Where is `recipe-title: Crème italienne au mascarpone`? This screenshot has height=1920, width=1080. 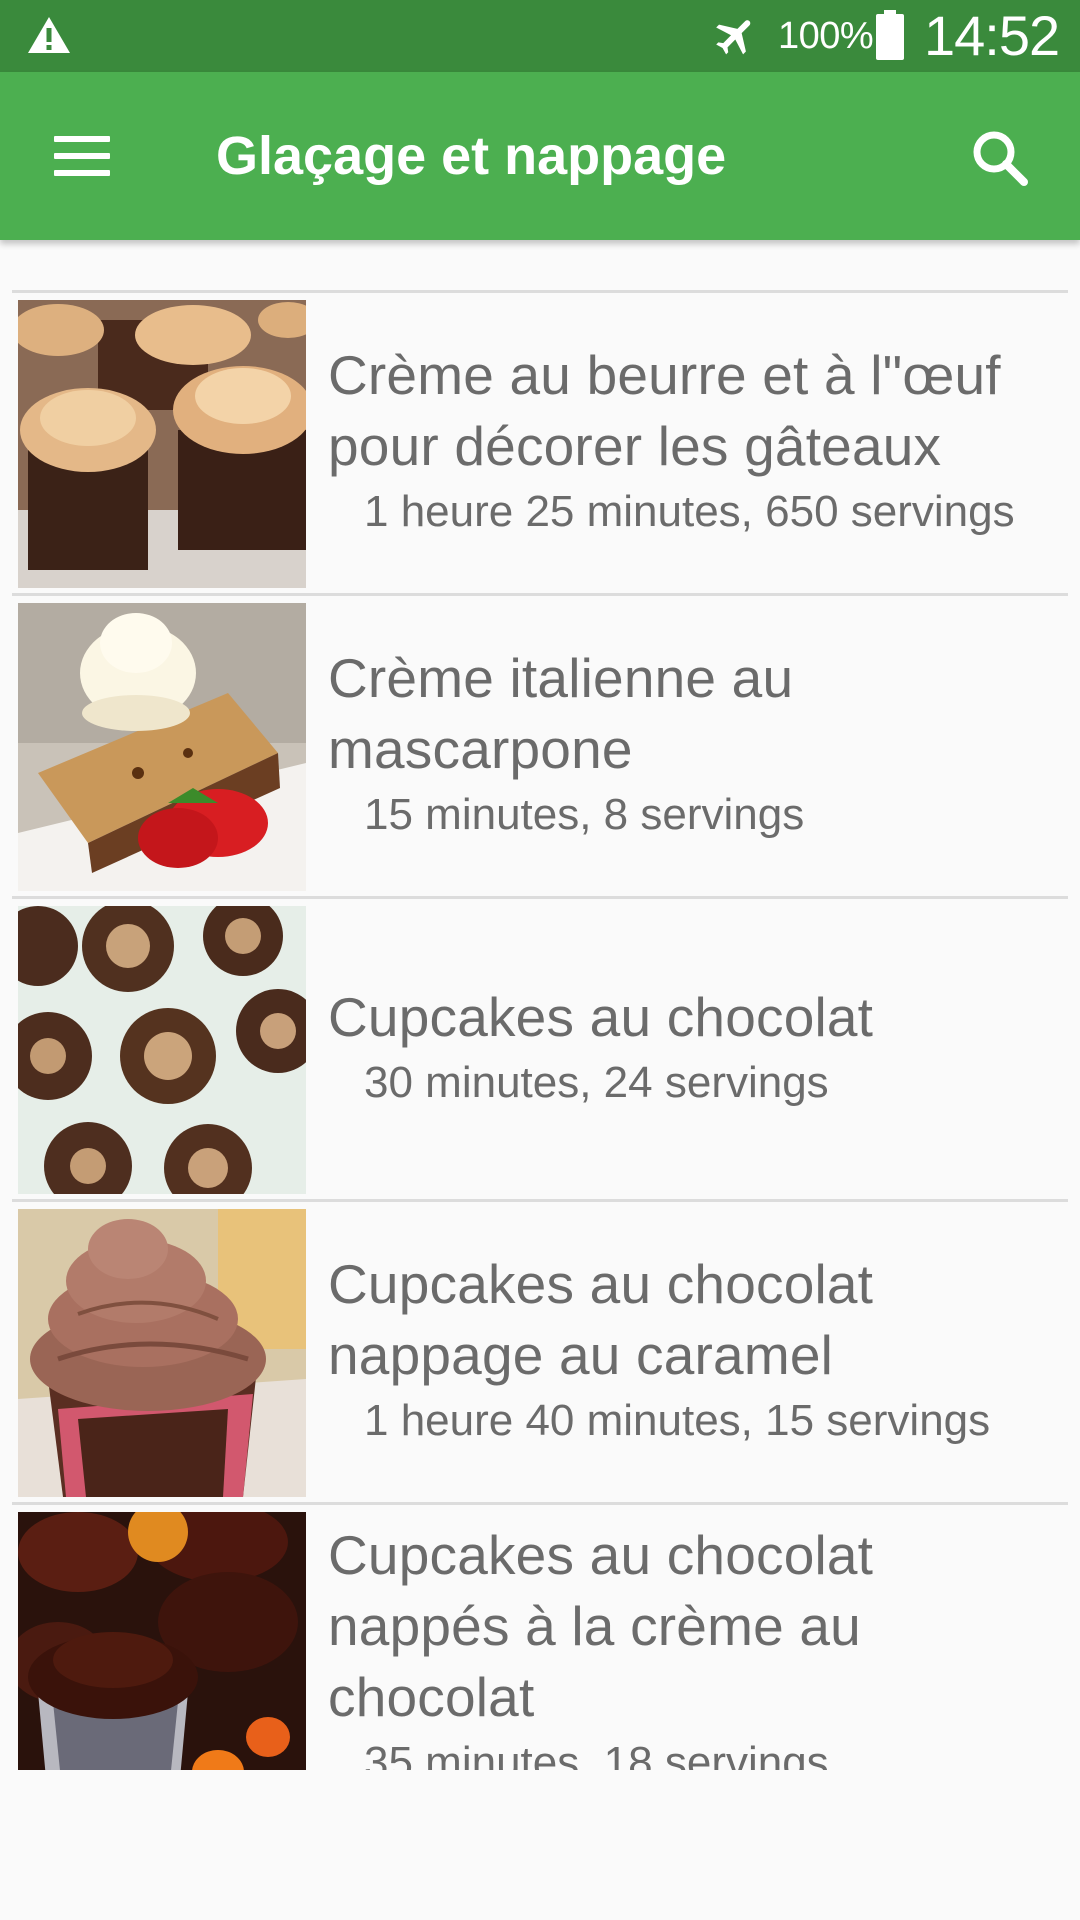 recipe-title: Crème italienne au mascarpone is located at coordinates (561, 713).